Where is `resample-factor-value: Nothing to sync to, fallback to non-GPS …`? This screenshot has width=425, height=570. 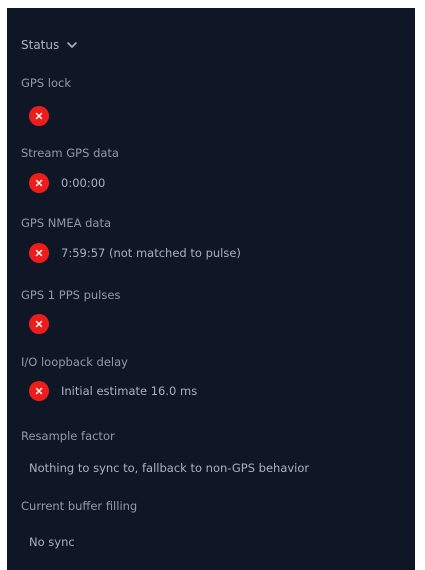 resample-factor-value: Nothing to sync to, fallback to non-GPS … is located at coordinates (169, 468).